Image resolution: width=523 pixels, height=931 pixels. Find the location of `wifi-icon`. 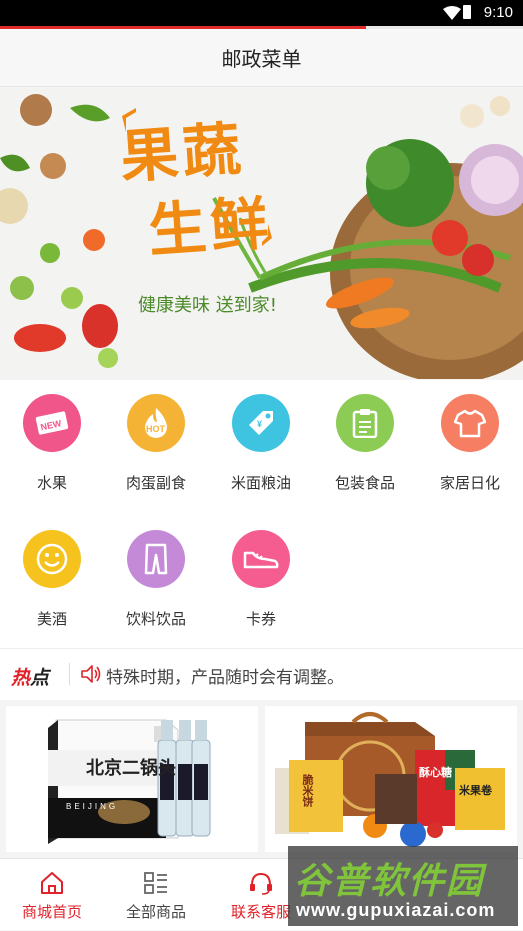

wifi-icon is located at coordinates (452, 13).